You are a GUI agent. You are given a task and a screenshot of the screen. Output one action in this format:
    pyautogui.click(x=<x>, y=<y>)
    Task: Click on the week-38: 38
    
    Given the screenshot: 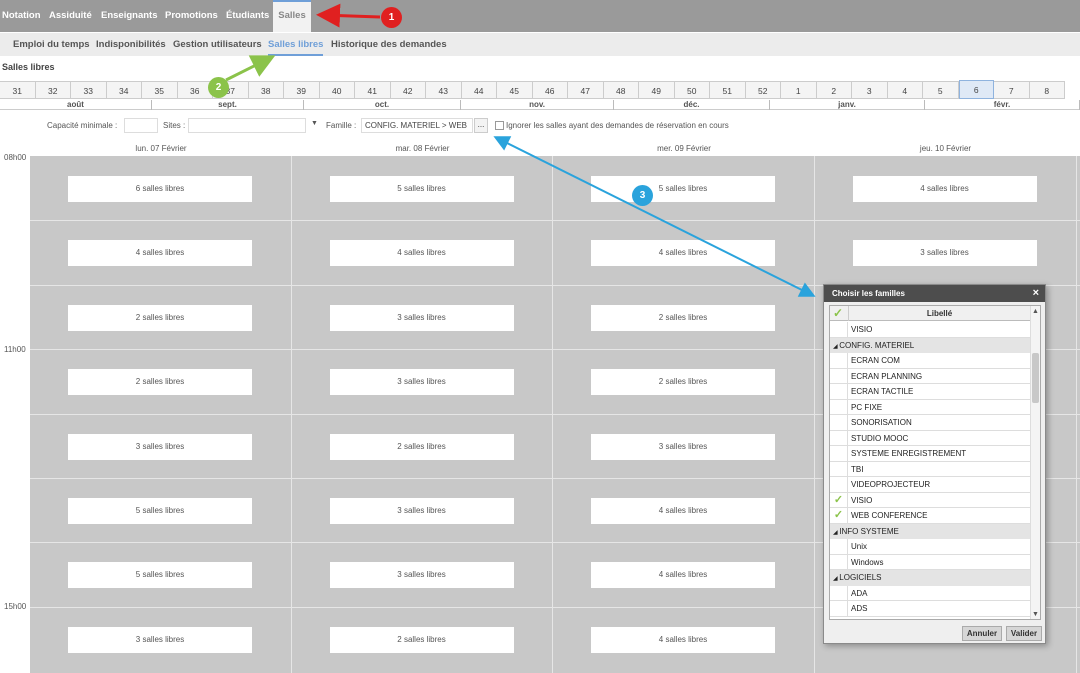 What is the action you would take?
    pyautogui.click(x=266, y=90)
    